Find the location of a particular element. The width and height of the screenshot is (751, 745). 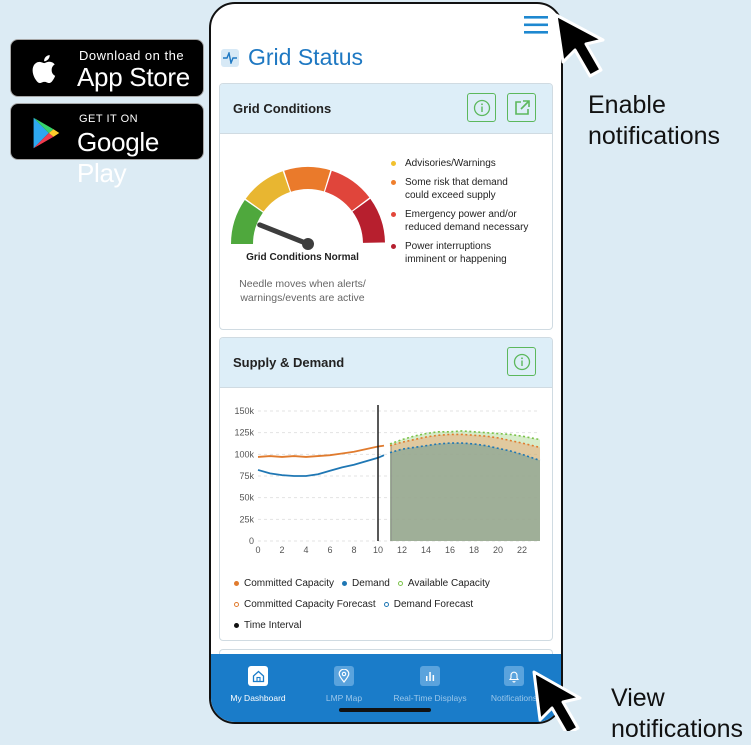

x-tick-label: 10 is located at coordinates (378, 550).